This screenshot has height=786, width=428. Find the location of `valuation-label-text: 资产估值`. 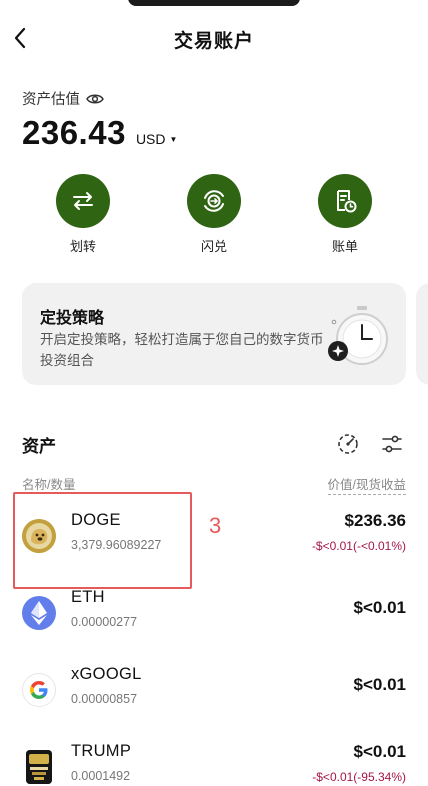

valuation-label-text: 资产估值 is located at coordinates (51, 100).